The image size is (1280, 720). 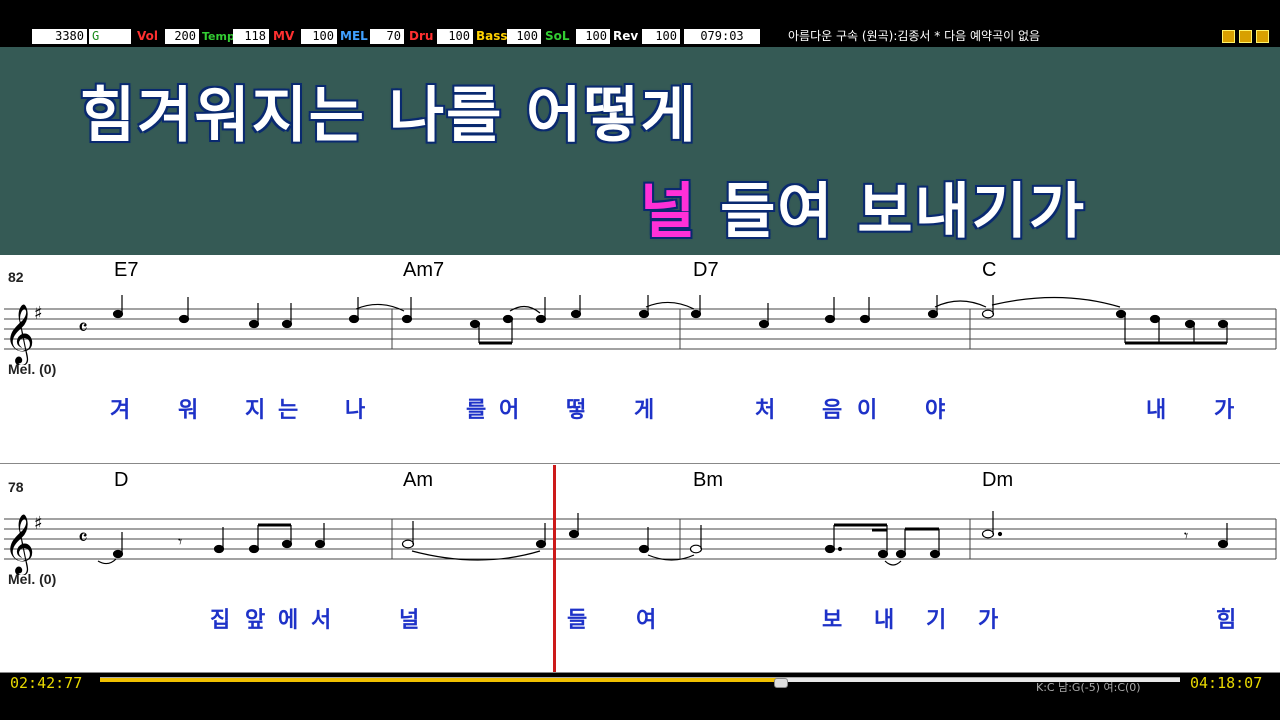 I want to click on key-info: K:C 남:G(-5) 여:C(0), so click(x=1088, y=687).